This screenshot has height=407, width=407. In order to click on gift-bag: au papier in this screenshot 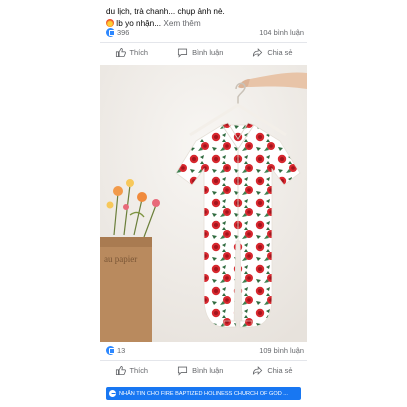, I will do `click(126, 289)`.